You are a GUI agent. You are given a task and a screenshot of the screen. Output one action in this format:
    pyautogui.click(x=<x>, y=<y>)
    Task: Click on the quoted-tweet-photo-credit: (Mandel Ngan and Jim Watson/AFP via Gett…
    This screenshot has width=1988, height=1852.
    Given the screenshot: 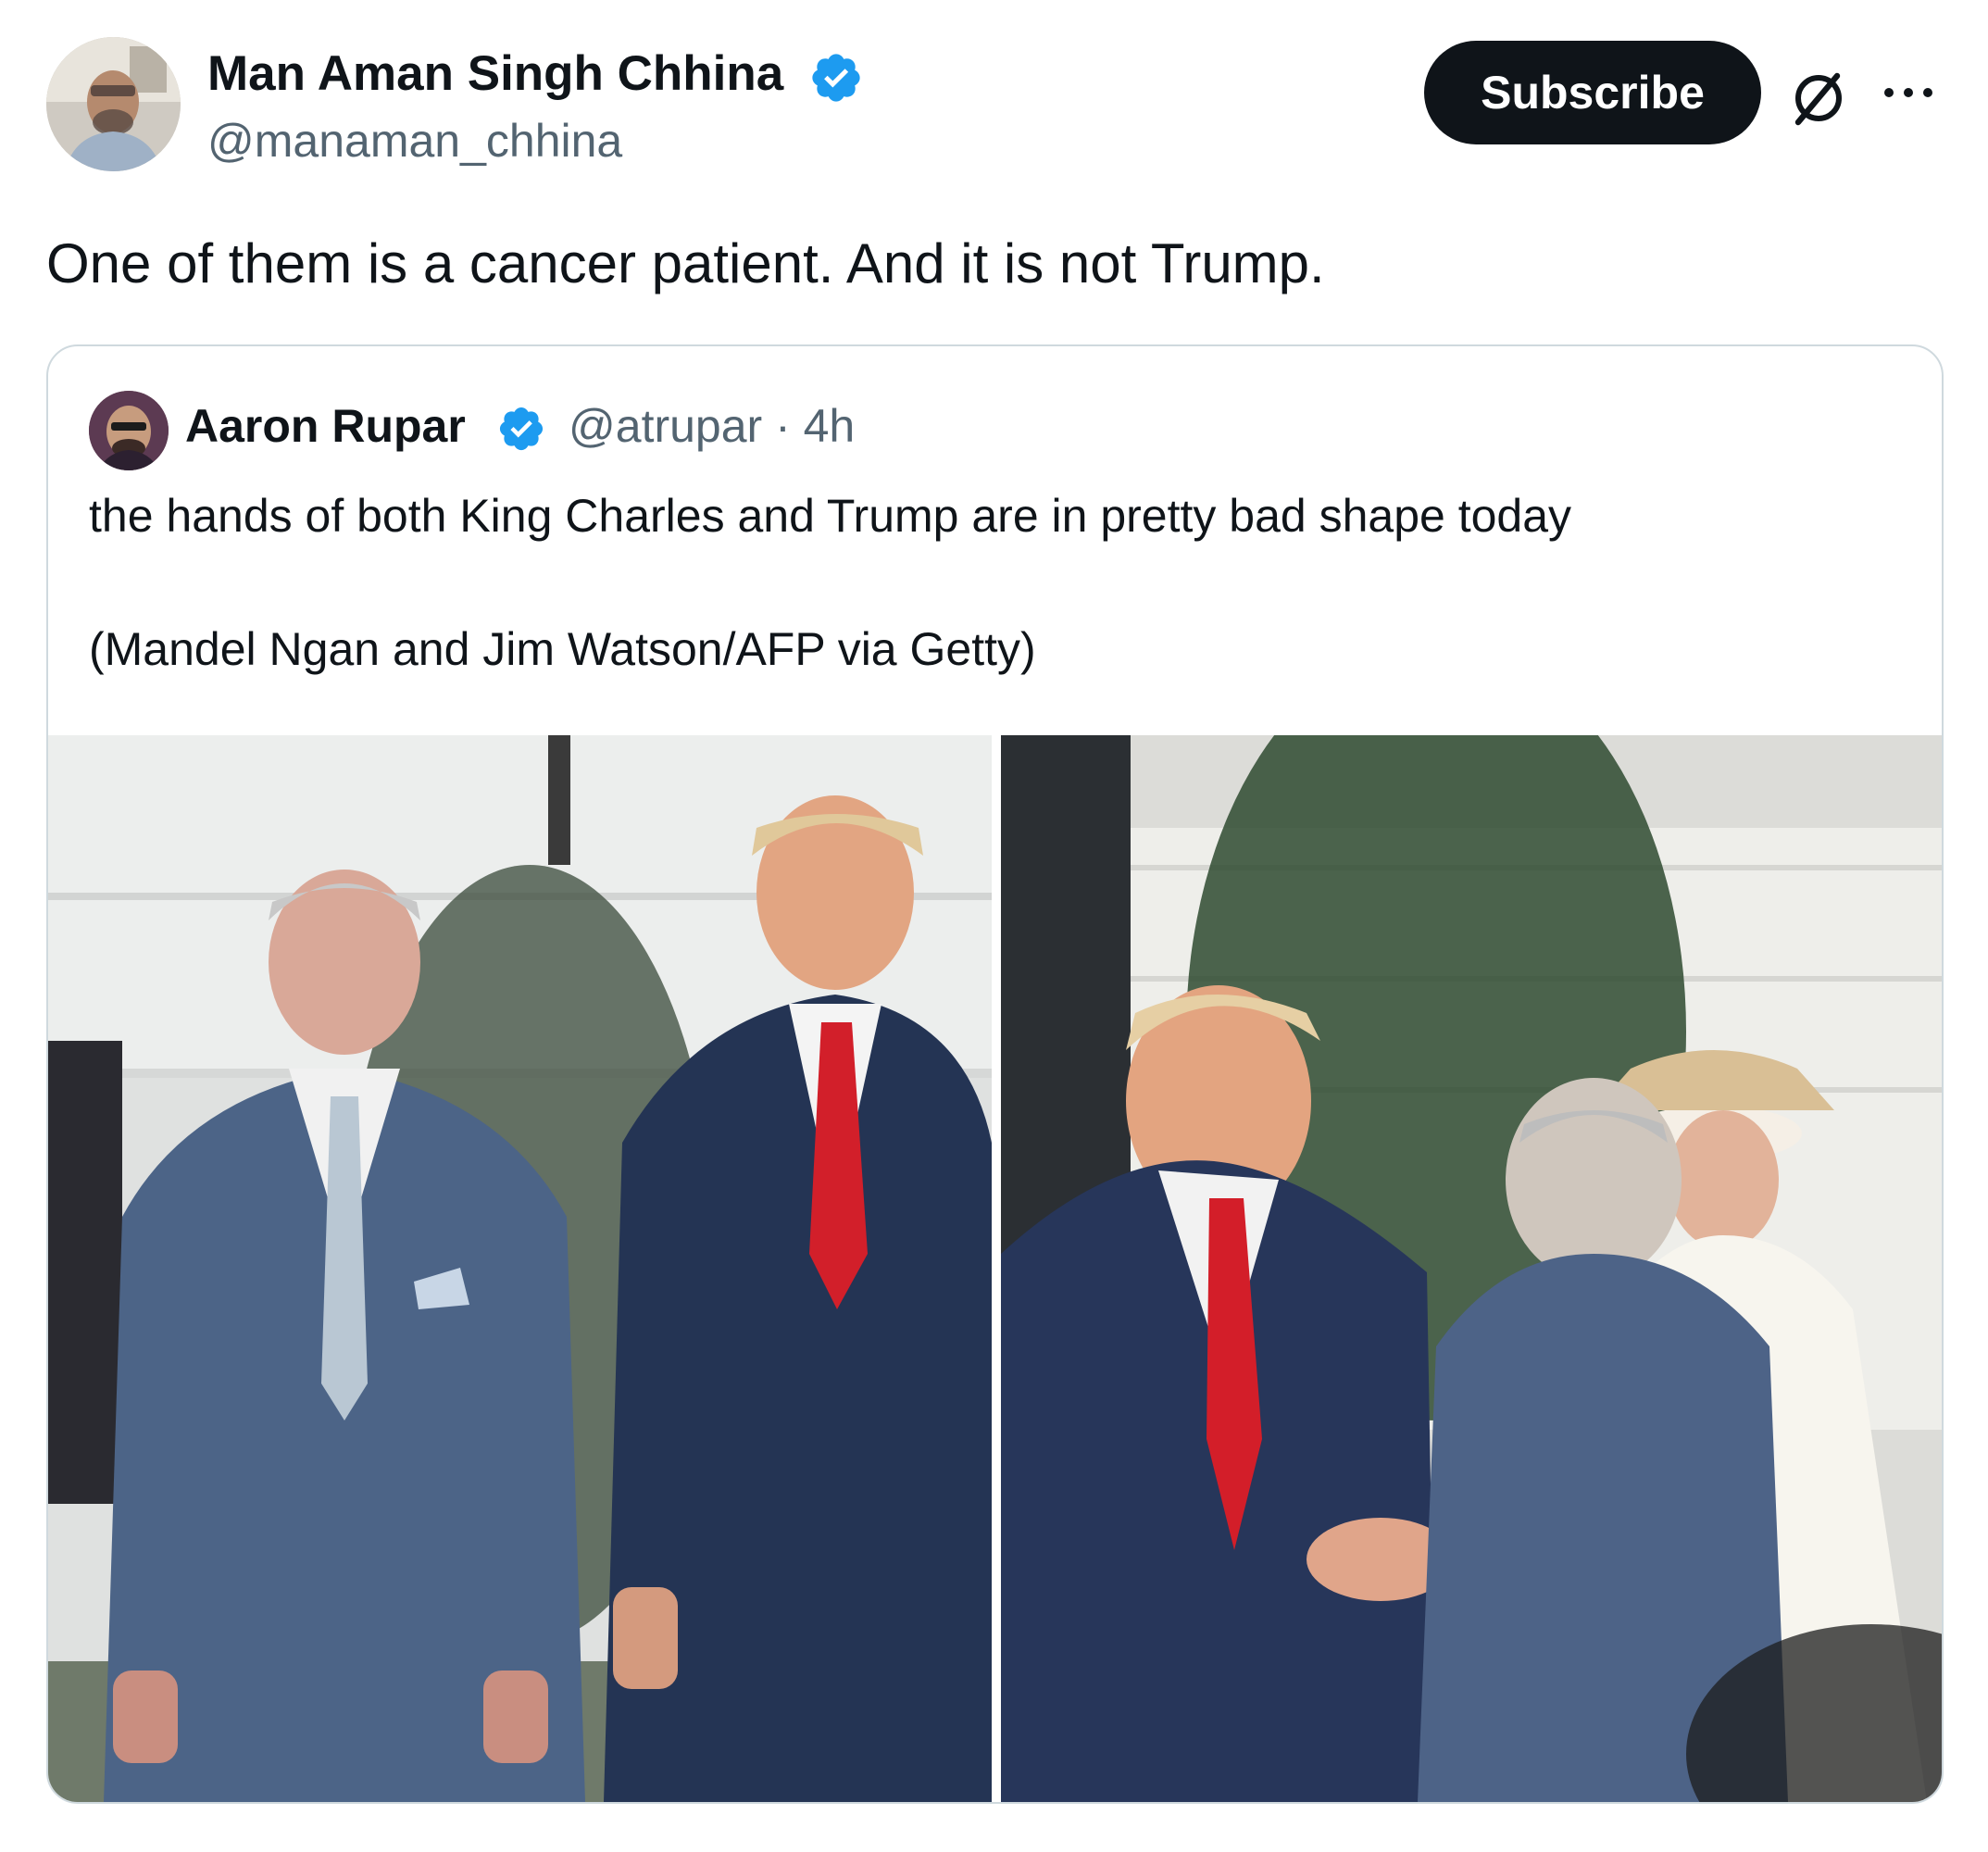 What is the action you would take?
    pyautogui.click(x=562, y=649)
    